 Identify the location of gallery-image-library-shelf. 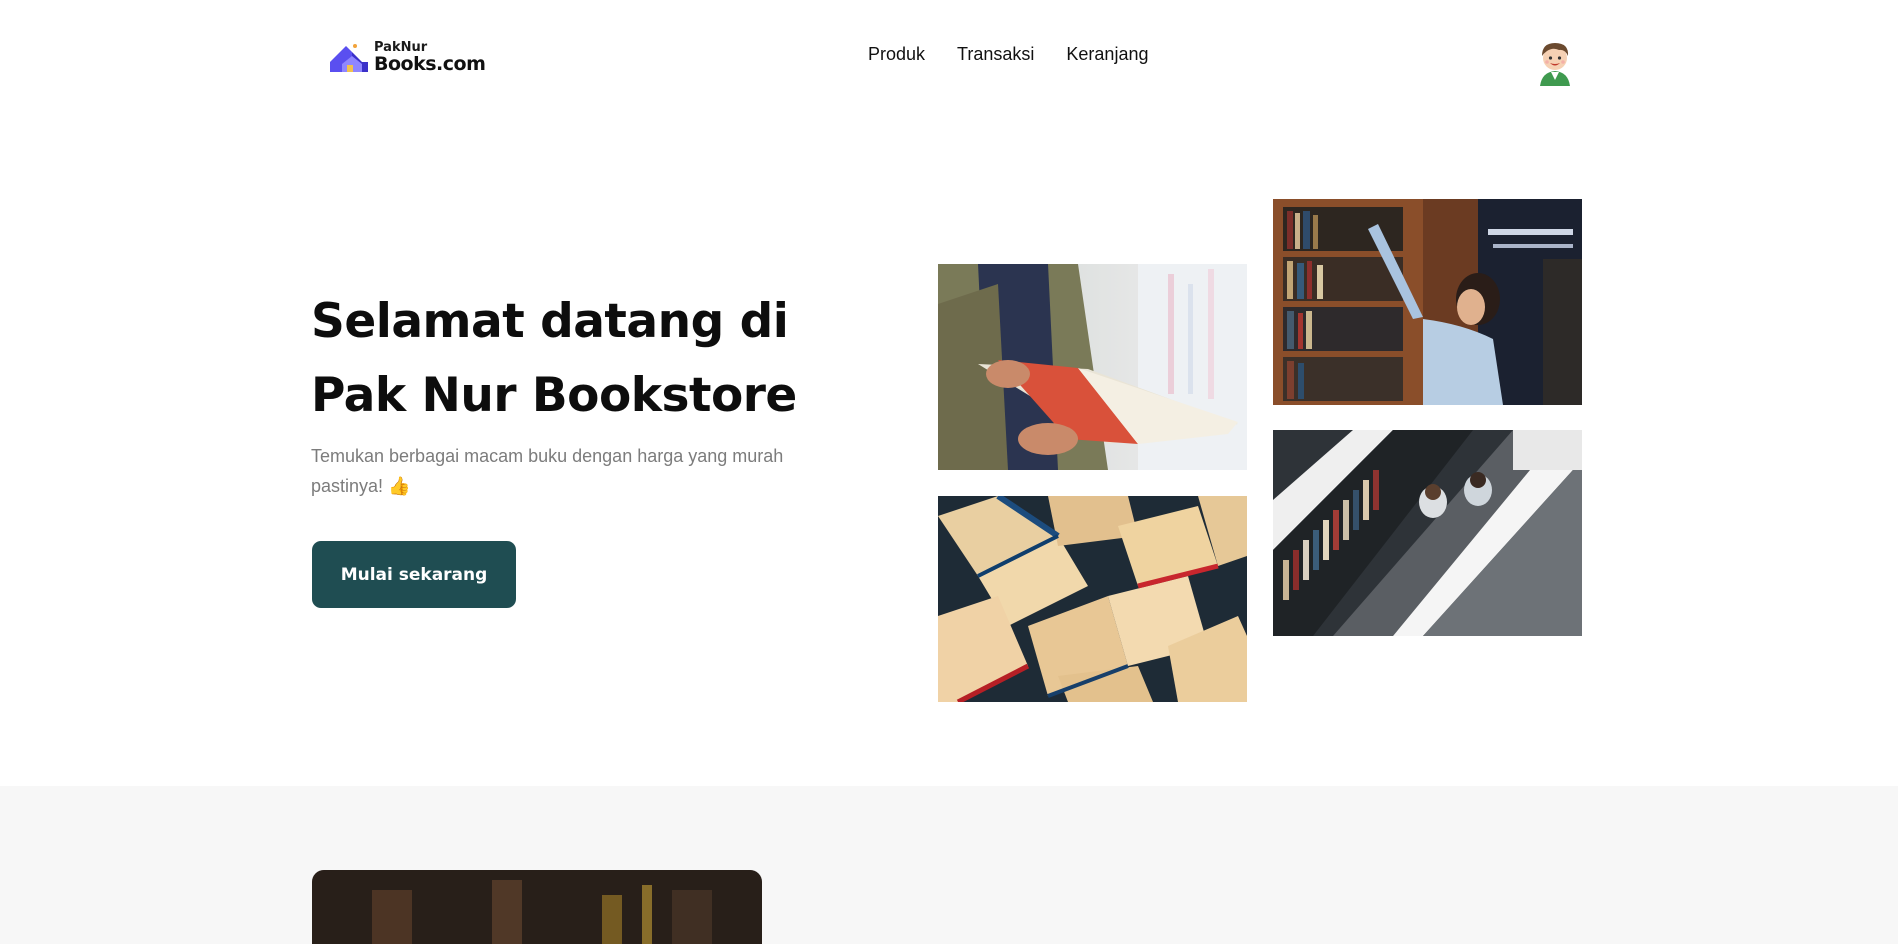
(1427, 302).